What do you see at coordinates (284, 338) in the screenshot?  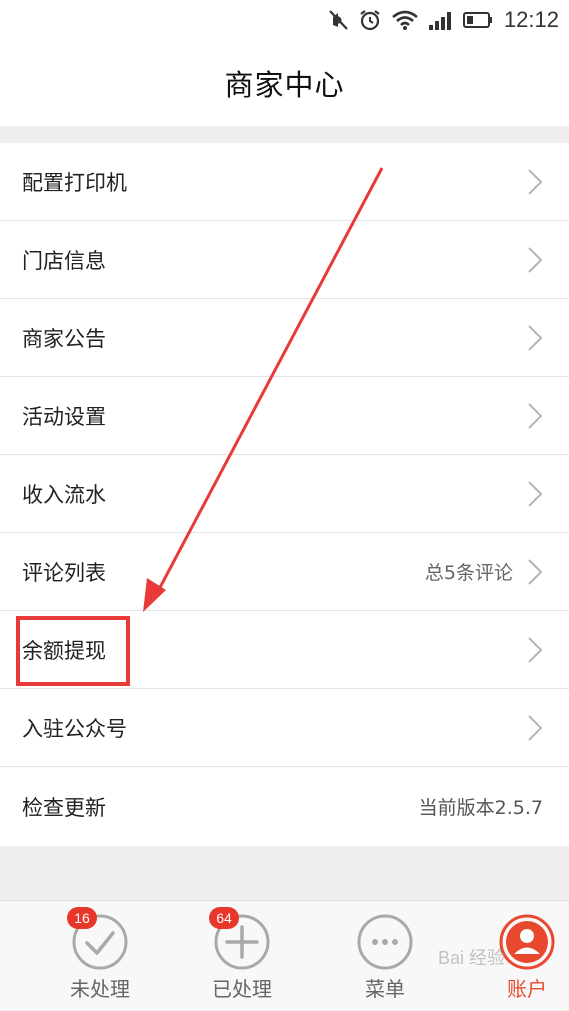 I see `menu-item-announcement: 商家公告` at bounding box center [284, 338].